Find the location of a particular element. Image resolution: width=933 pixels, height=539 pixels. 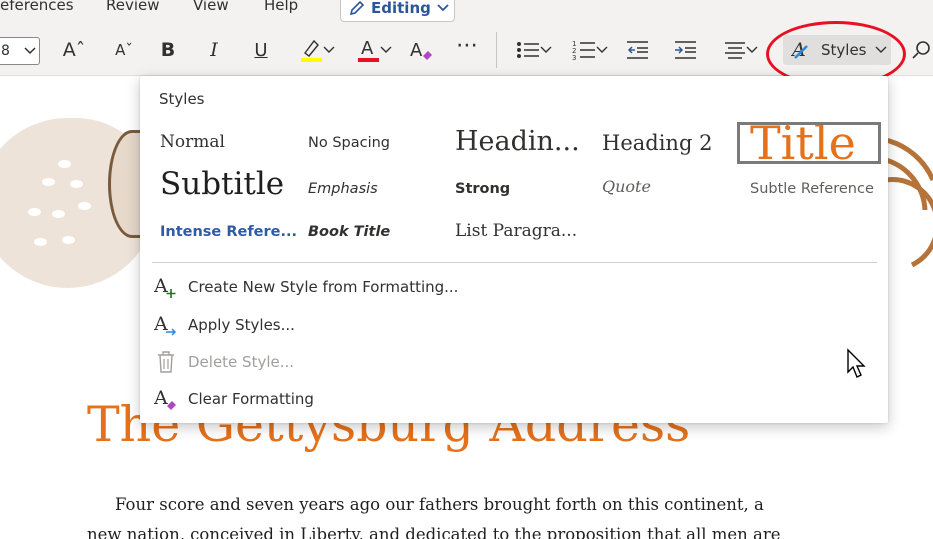

underline-button: U is located at coordinates (261, 50).